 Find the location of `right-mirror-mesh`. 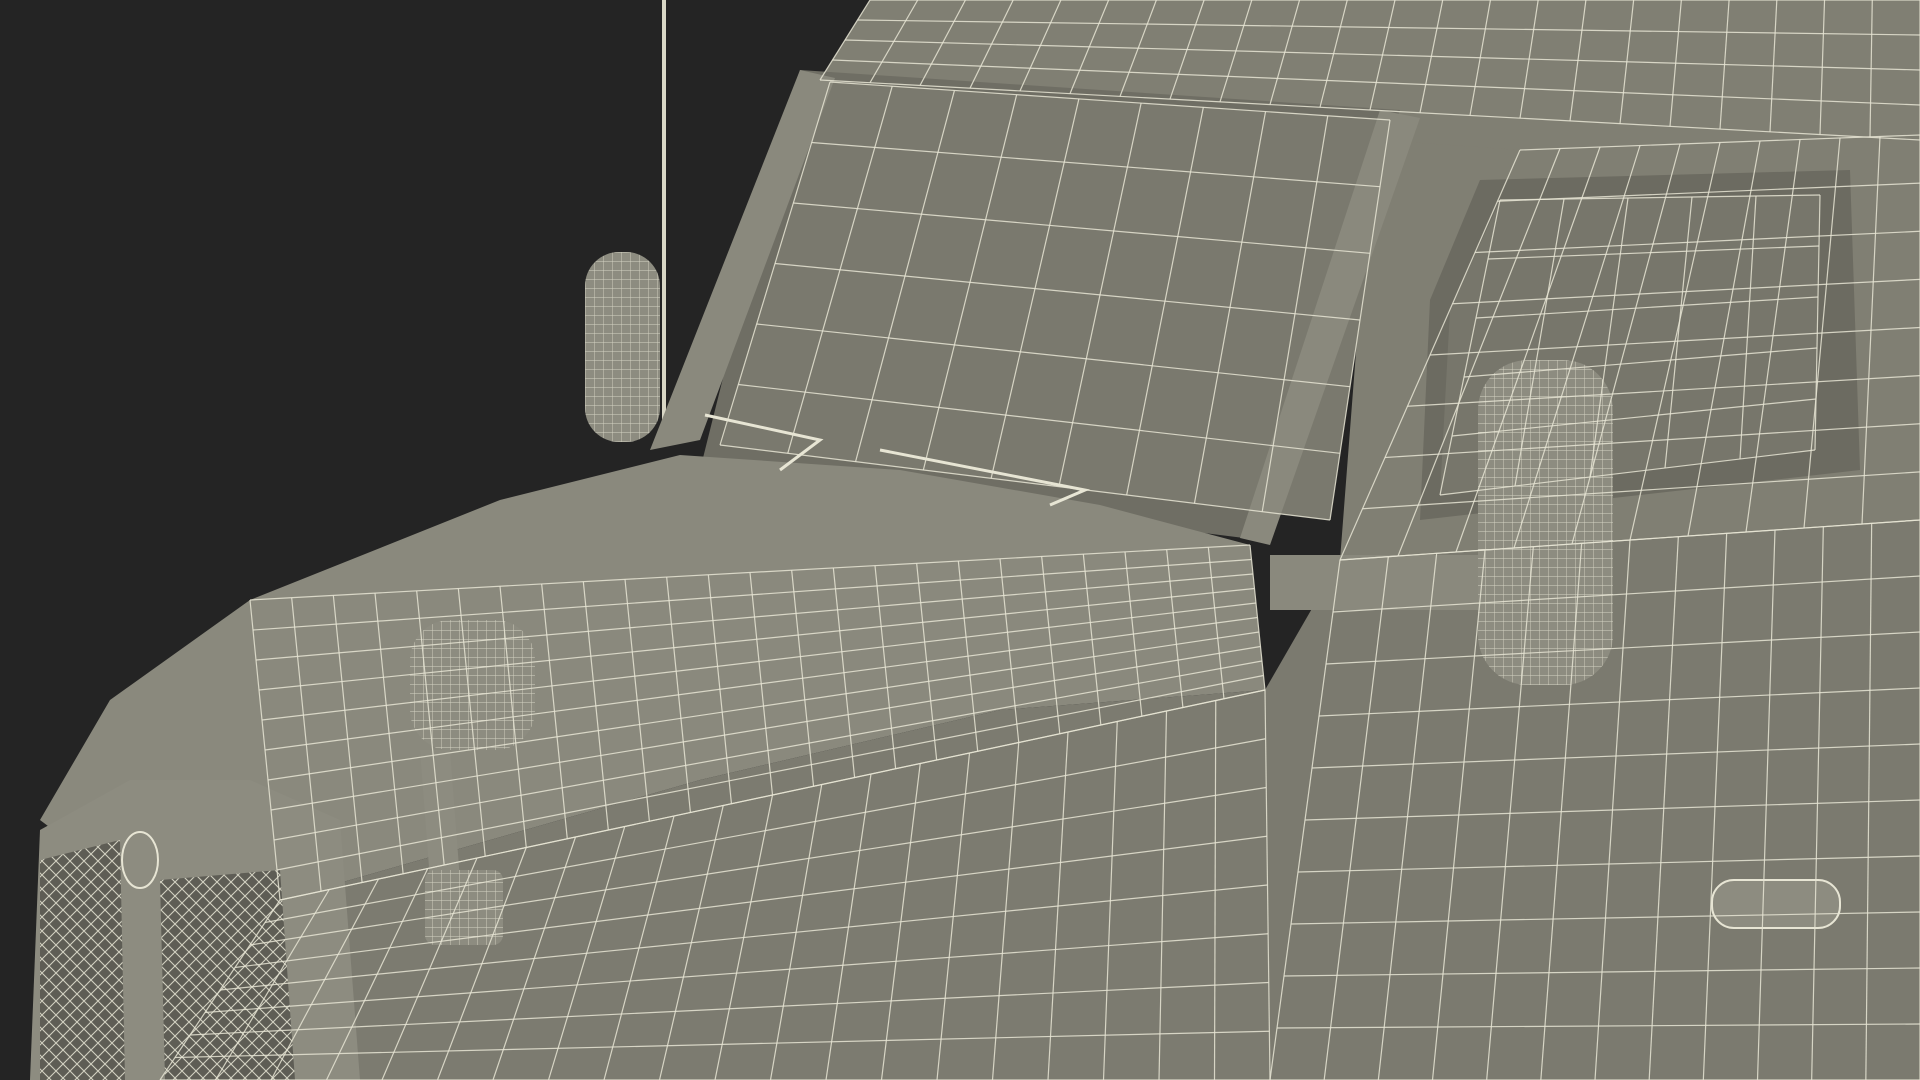

right-mirror-mesh is located at coordinates (1545, 522).